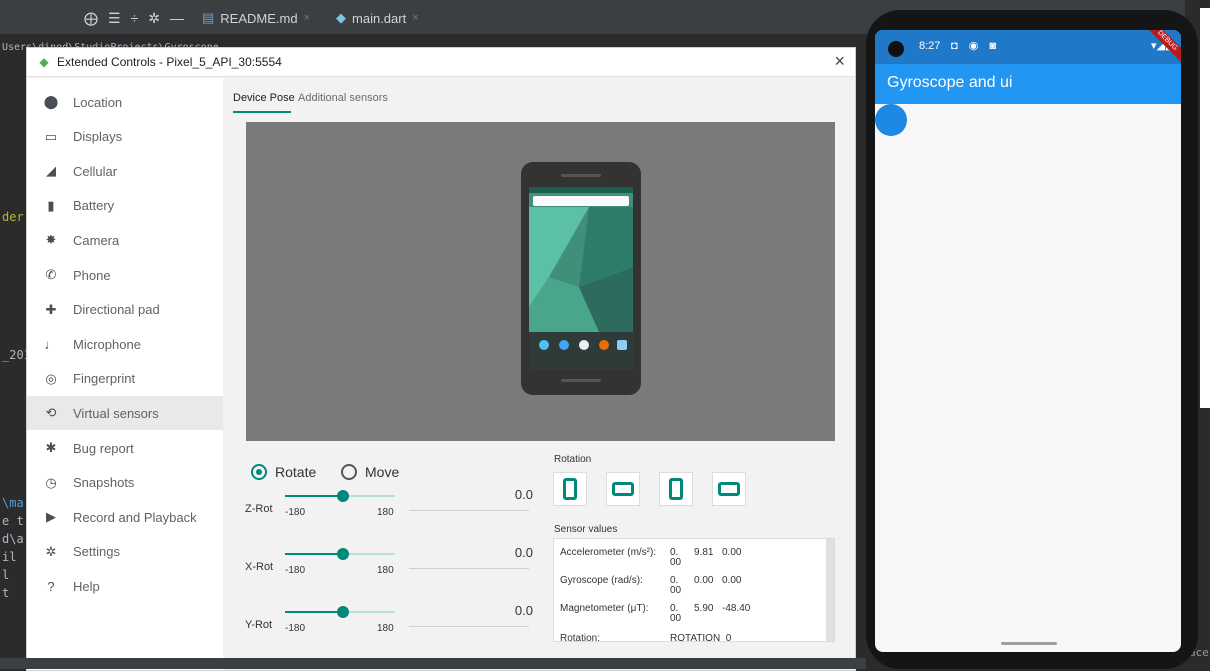 Image resolution: width=1210 pixels, height=671 pixels. I want to click on sidebar-item-virtual-sensors: ⟲ Virtual sensors, so click(125, 413).